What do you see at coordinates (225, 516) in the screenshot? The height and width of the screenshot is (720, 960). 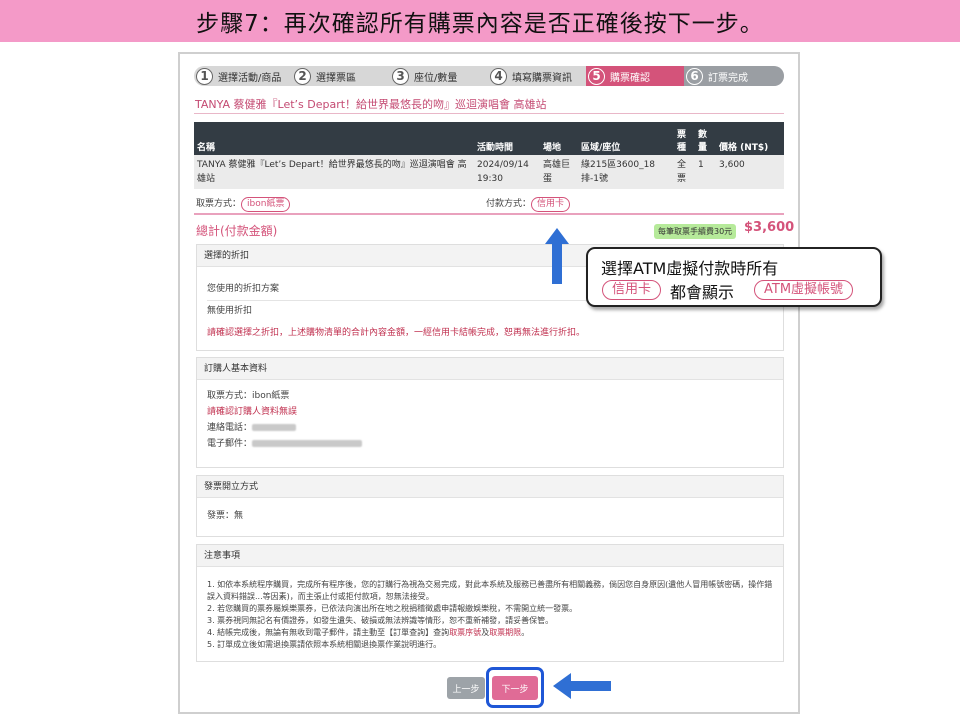 I see `invoice-value: 發票：無` at bounding box center [225, 516].